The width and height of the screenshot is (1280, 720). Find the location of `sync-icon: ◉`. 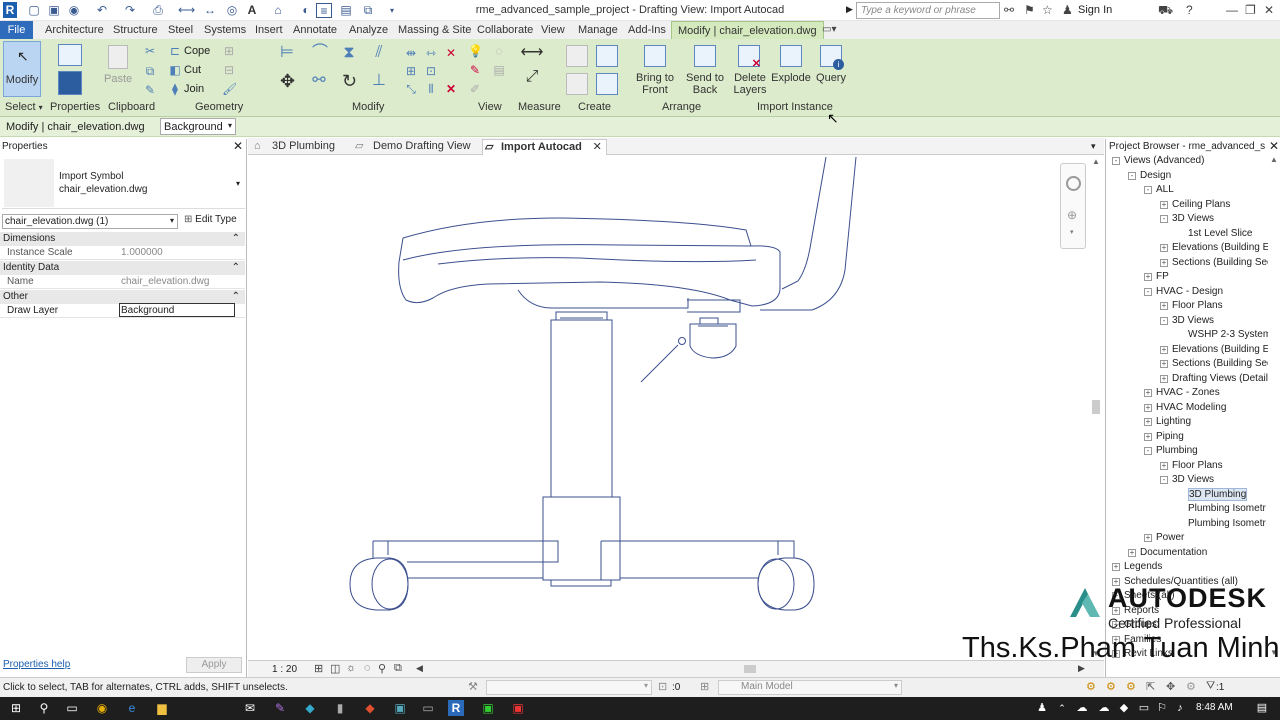

sync-icon: ◉ is located at coordinates (74, 10).